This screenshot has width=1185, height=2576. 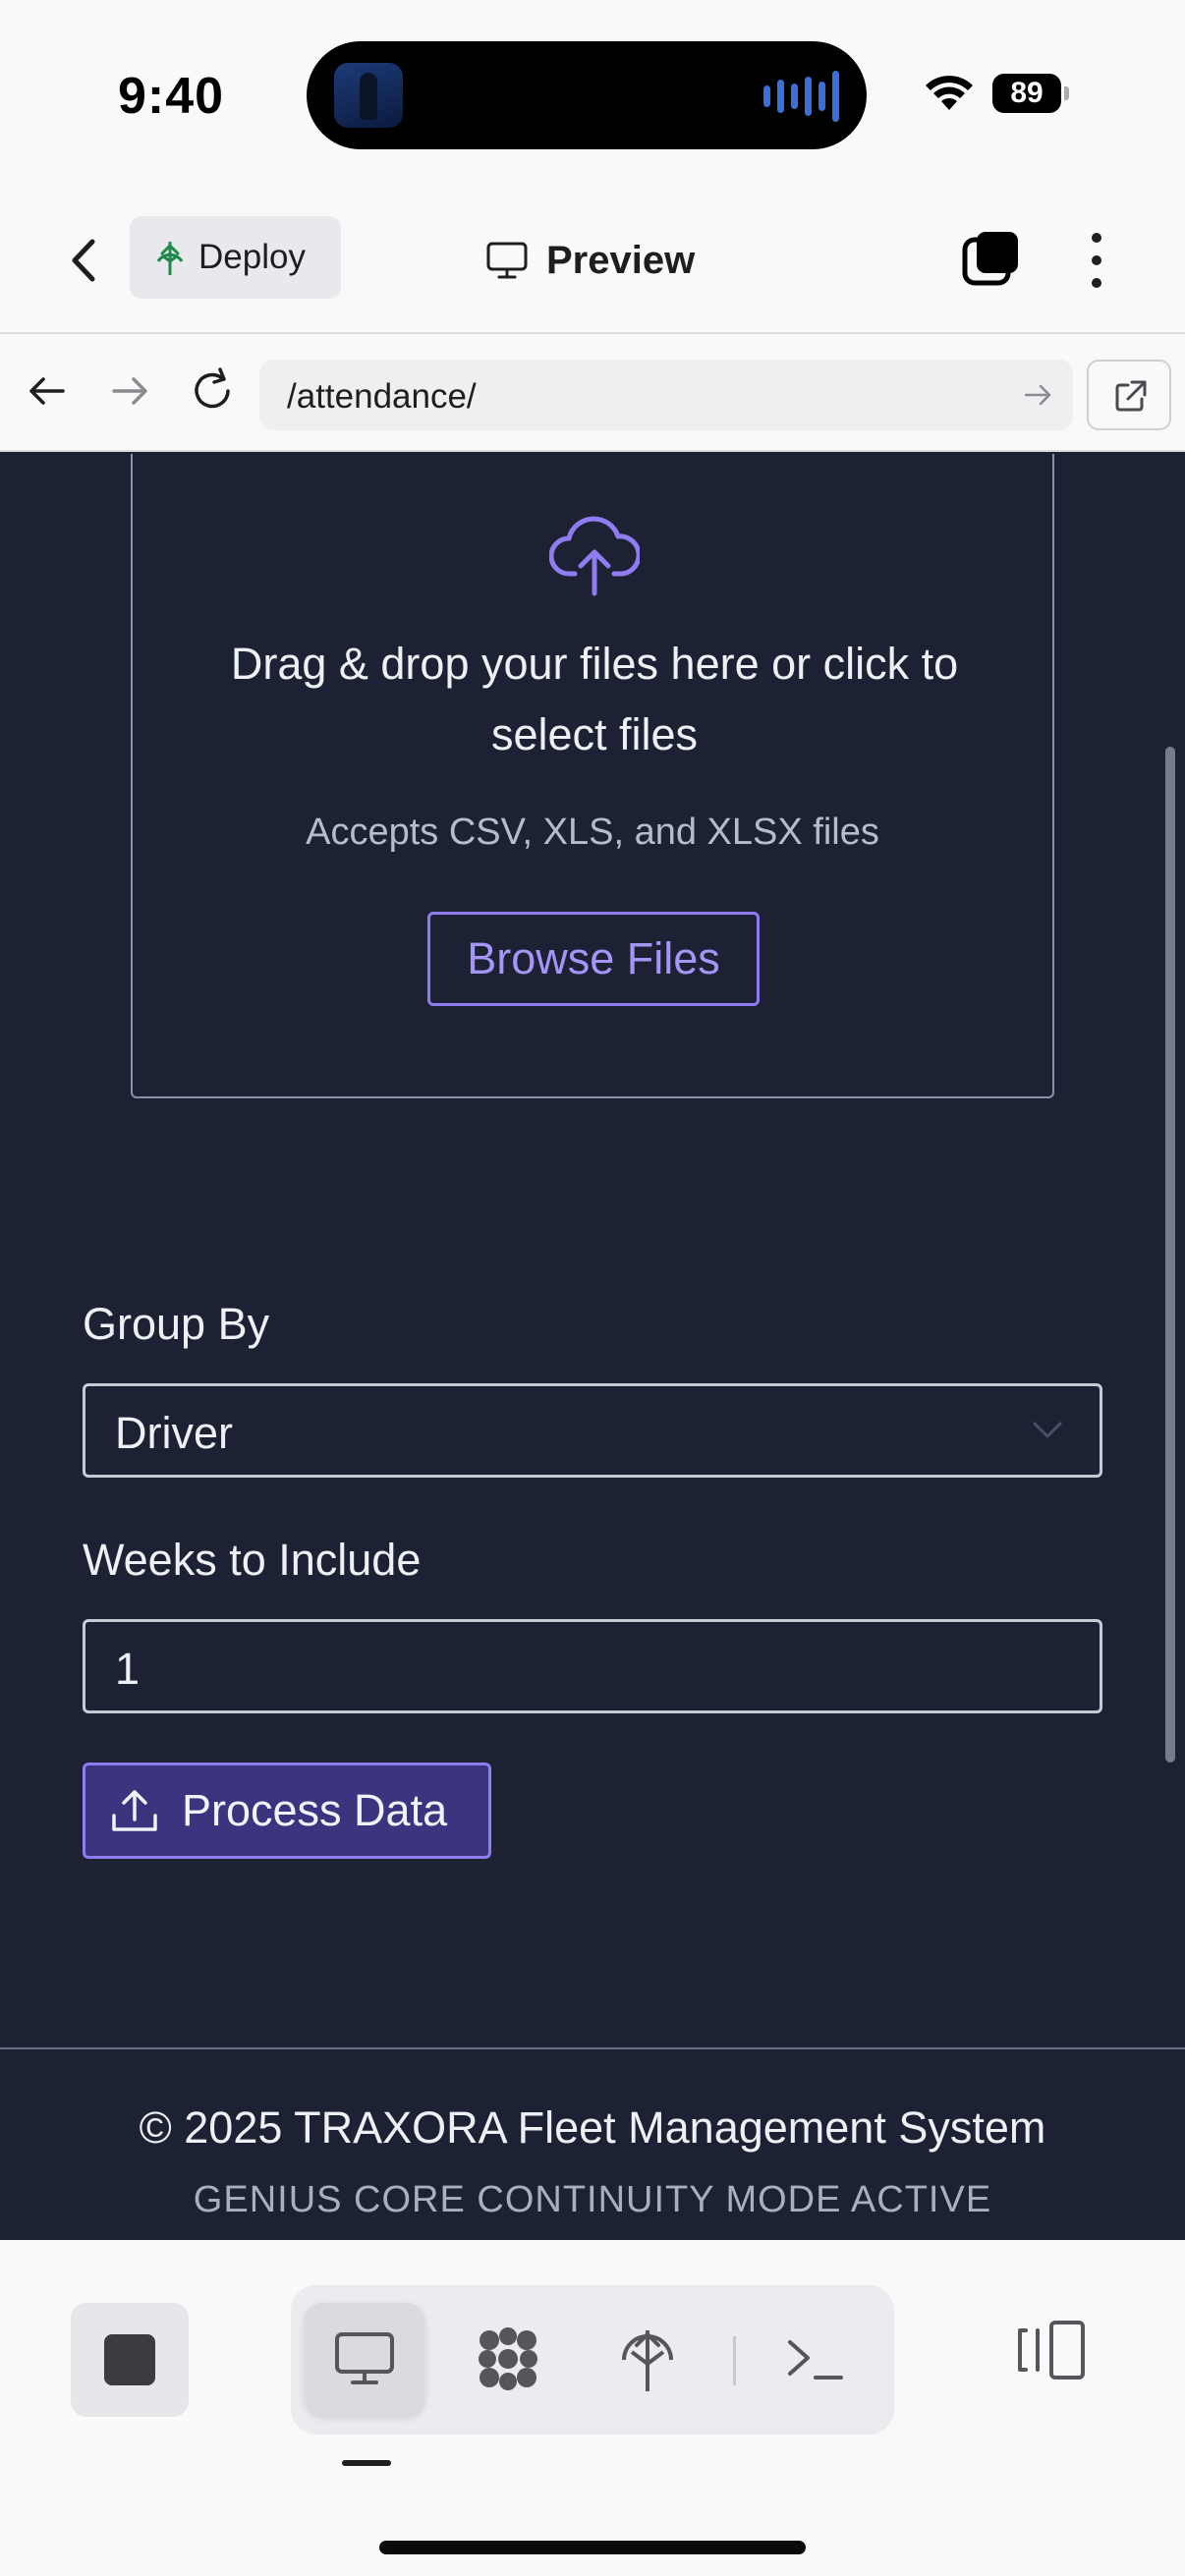 What do you see at coordinates (992, 258) in the screenshot?
I see `tabs-icon` at bounding box center [992, 258].